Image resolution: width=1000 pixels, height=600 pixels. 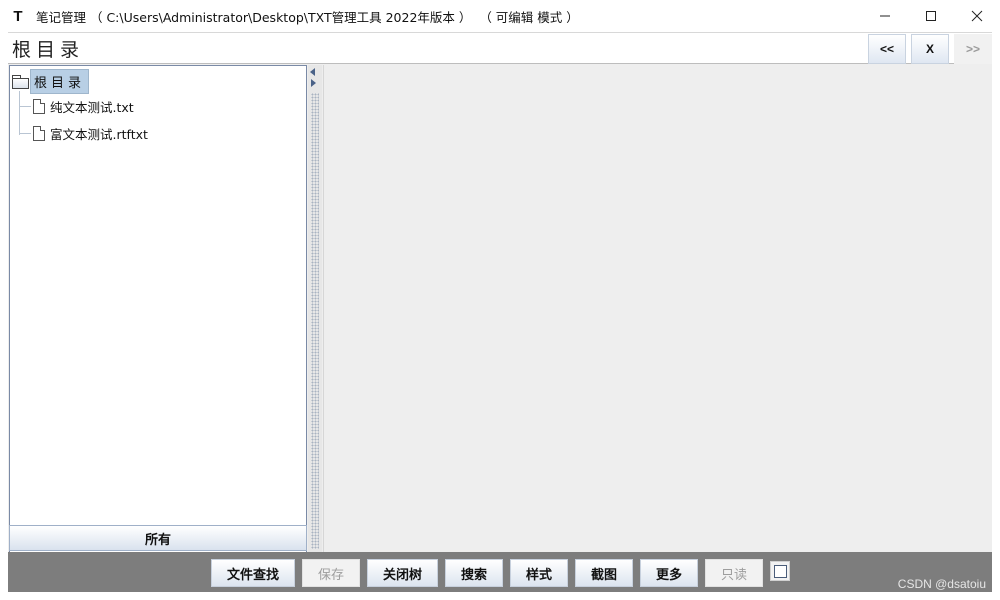 I want to click on minimize-icon, so click(x=885, y=16).